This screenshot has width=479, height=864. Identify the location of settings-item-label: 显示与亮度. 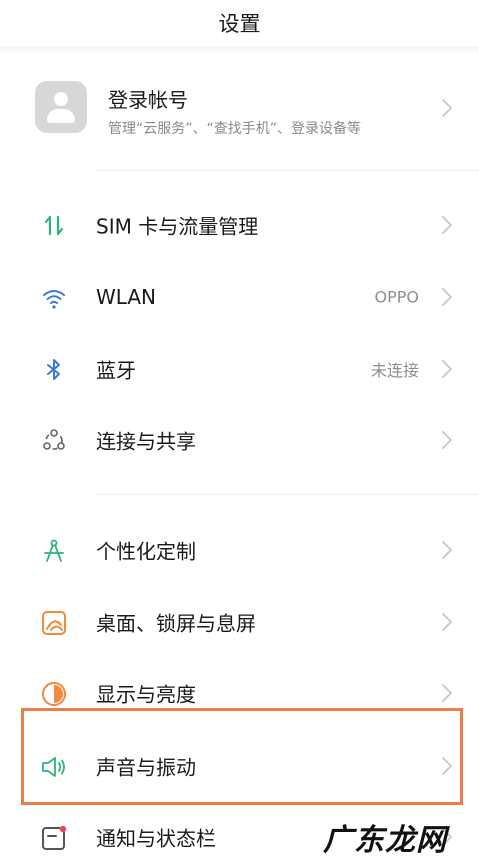
(146, 694).